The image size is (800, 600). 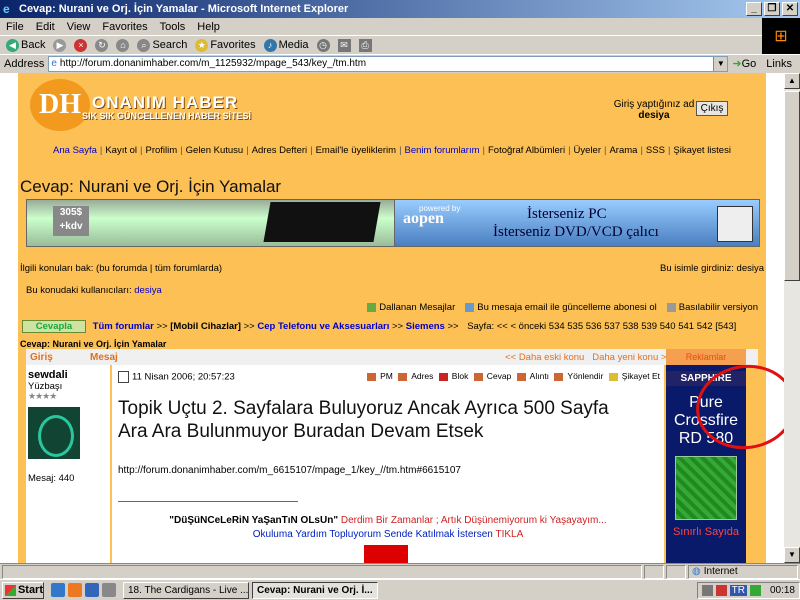 What do you see at coordinates (544, 357) in the screenshot?
I see `older-topic-link: << Daha eski konu` at bounding box center [544, 357].